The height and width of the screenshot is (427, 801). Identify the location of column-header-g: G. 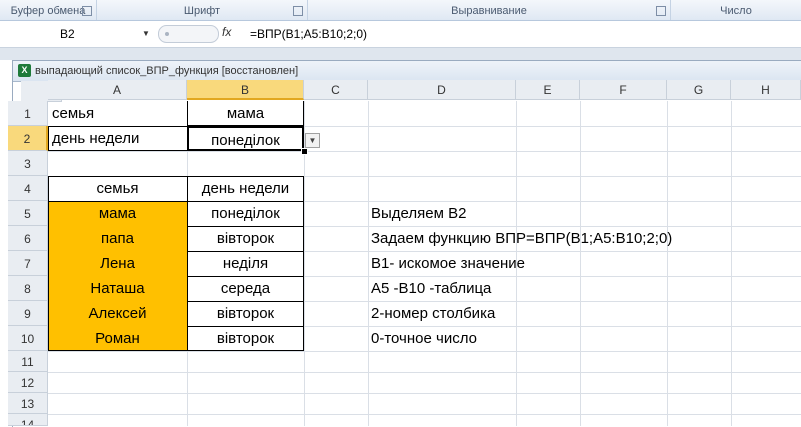
(699, 90).